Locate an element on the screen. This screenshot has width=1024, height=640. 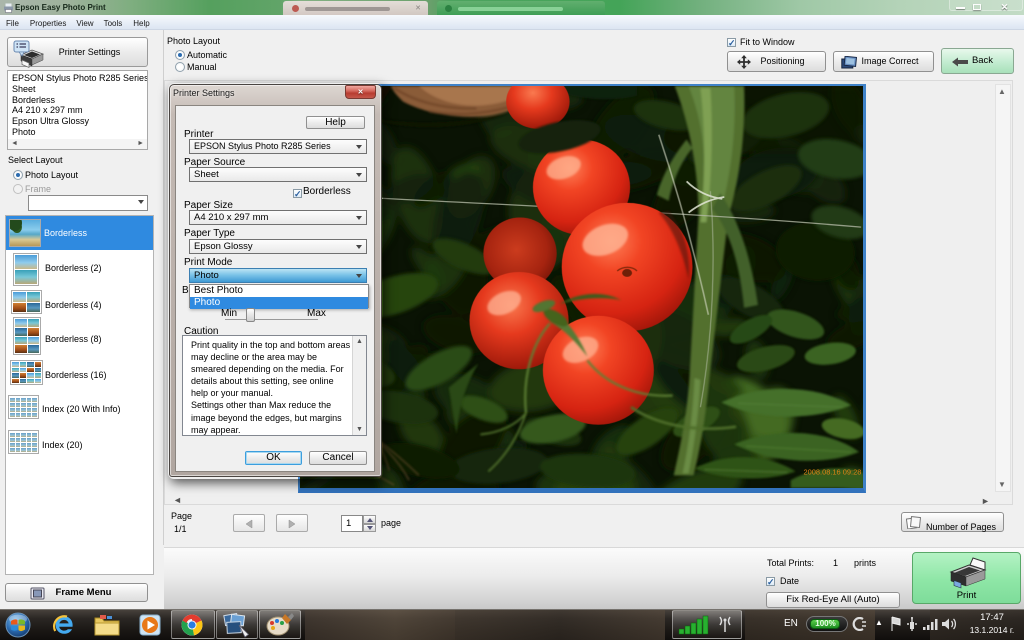
svg-text: 2008.08.16 09:28 is located at coordinates (833, 471).